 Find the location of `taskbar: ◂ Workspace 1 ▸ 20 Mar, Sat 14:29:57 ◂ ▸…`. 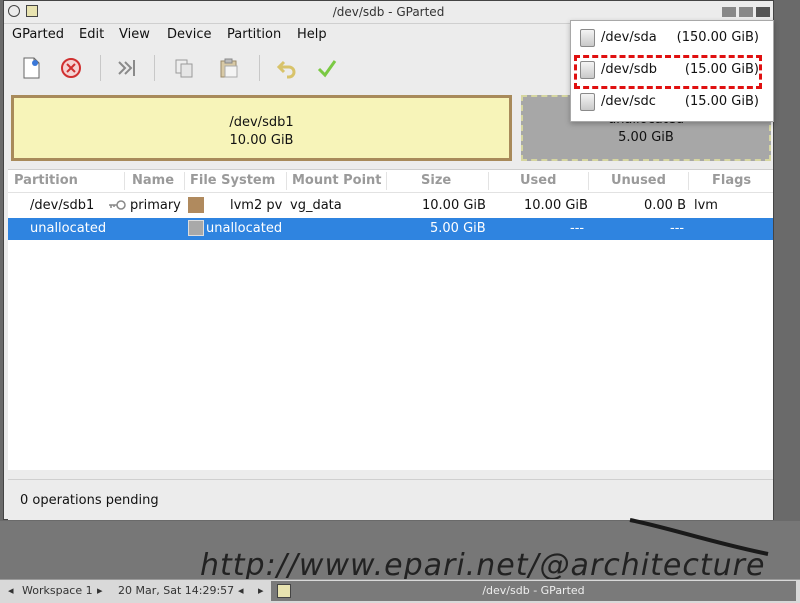

taskbar: ◂ Workspace 1 ▸ 20 Mar, Sat 14:29:57 ◂ ▸… is located at coordinates (400, 591).